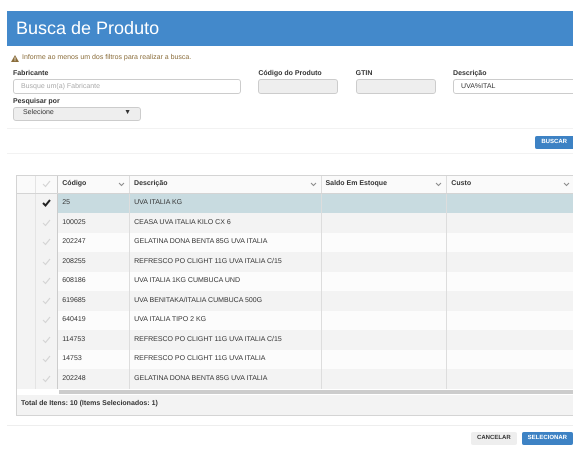 The image size is (573, 451). I want to click on warning-icon, so click(15, 58).